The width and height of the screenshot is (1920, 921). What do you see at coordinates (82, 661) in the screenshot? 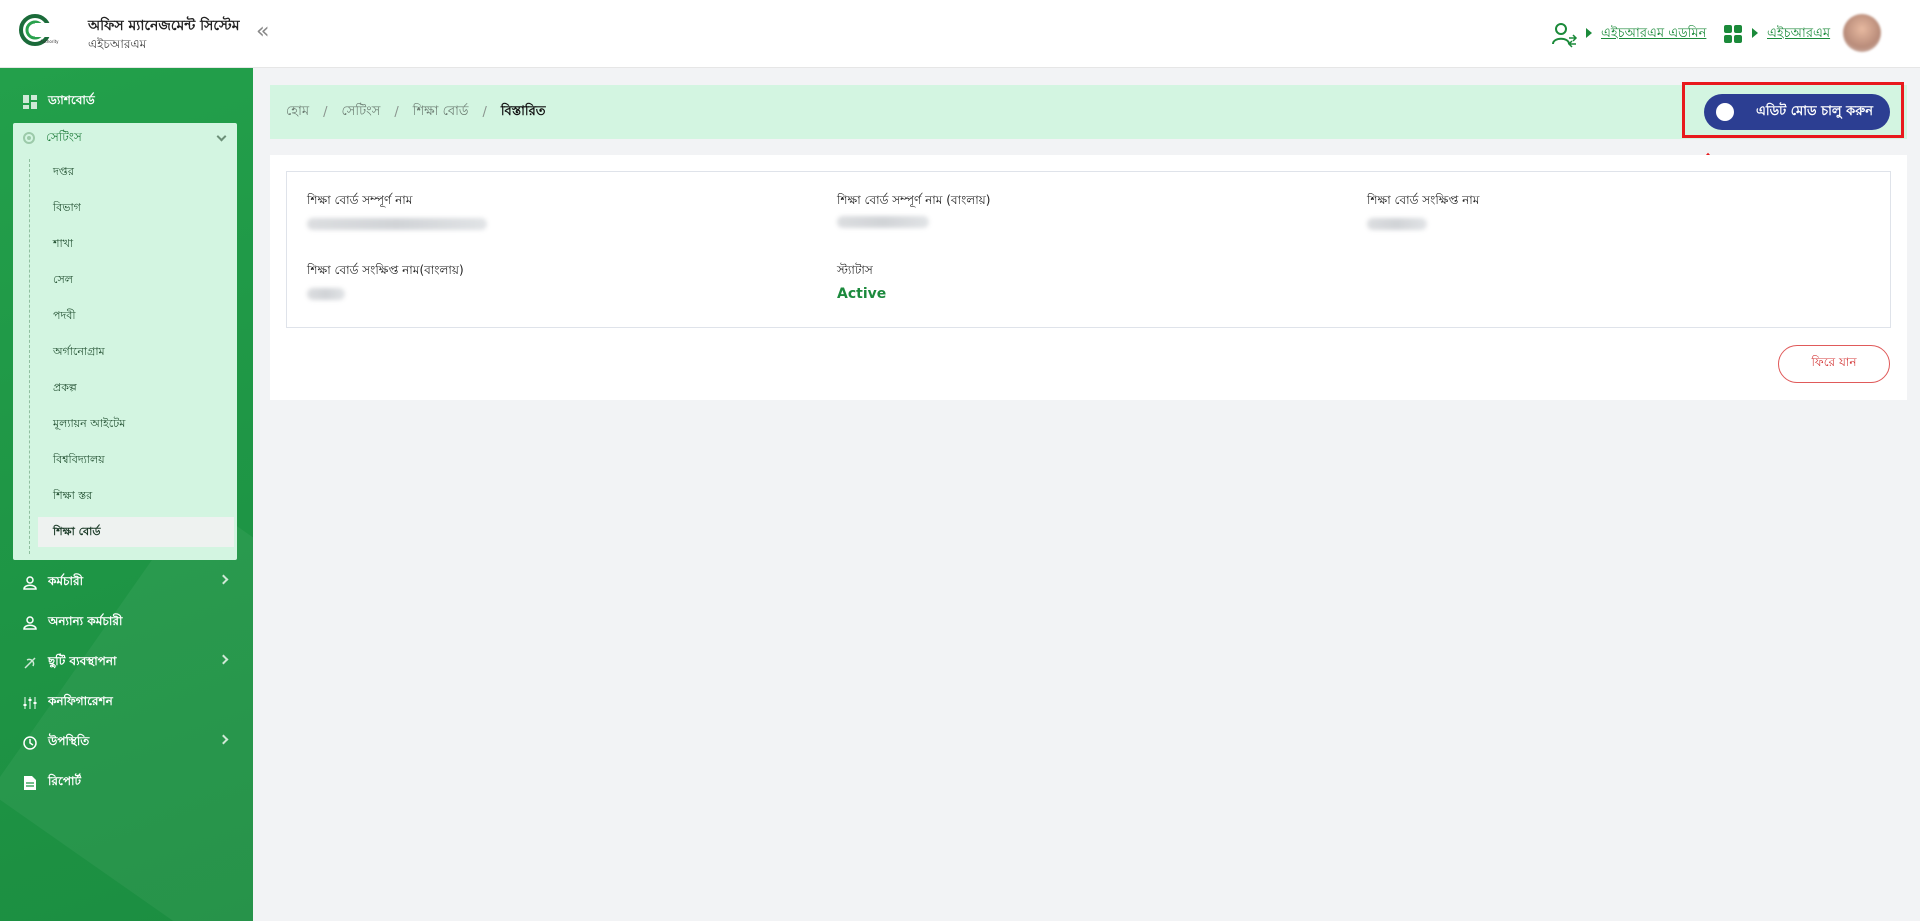
I see `sidebar-item-label: ছুটি ব্যবস্থাপনা` at bounding box center [82, 661].